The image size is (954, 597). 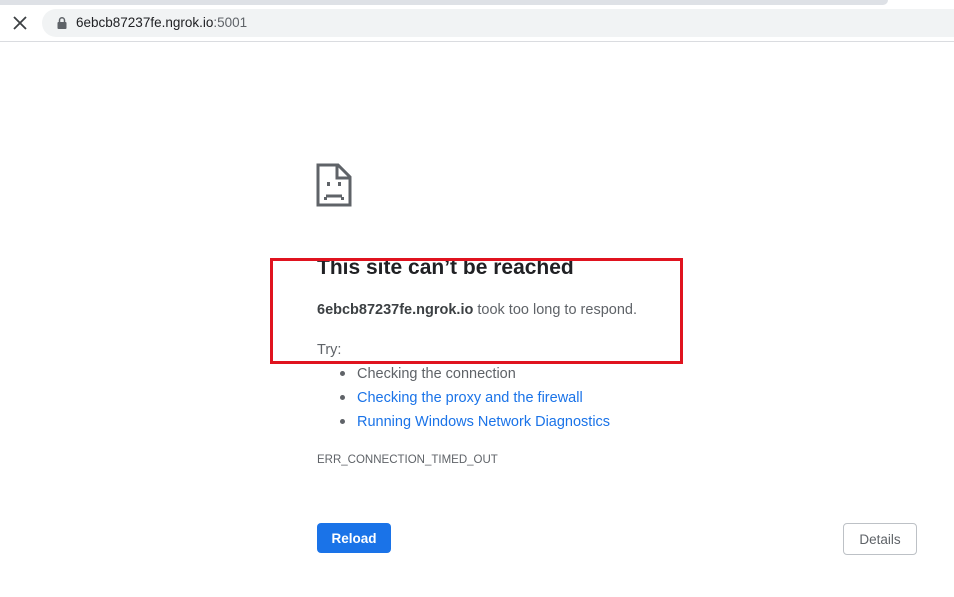 What do you see at coordinates (445, 267) in the screenshot?
I see `page-title: This site can’t be reached` at bounding box center [445, 267].